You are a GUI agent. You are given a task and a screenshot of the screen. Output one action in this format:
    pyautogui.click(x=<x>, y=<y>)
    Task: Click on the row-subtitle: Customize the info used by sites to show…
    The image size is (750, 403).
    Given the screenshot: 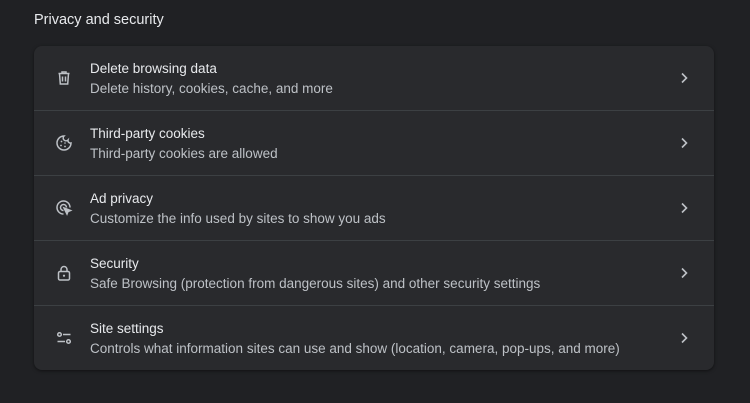 What is the action you would take?
    pyautogui.click(x=238, y=218)
    